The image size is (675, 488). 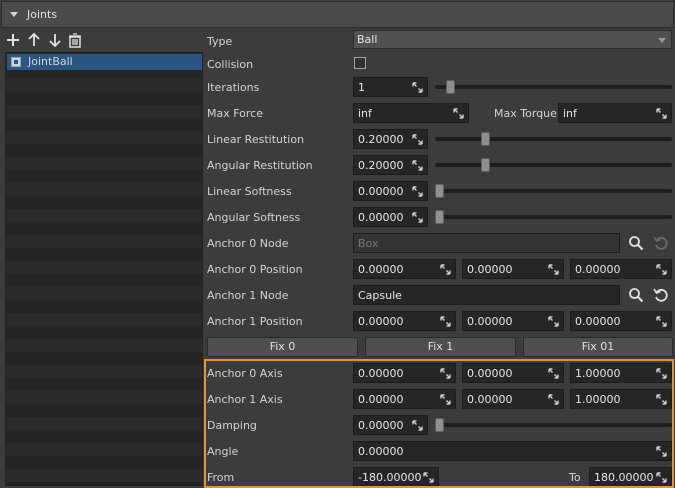 I want to click on angular-restitution-label: Angular Restitution, so click(x=260, y=165).